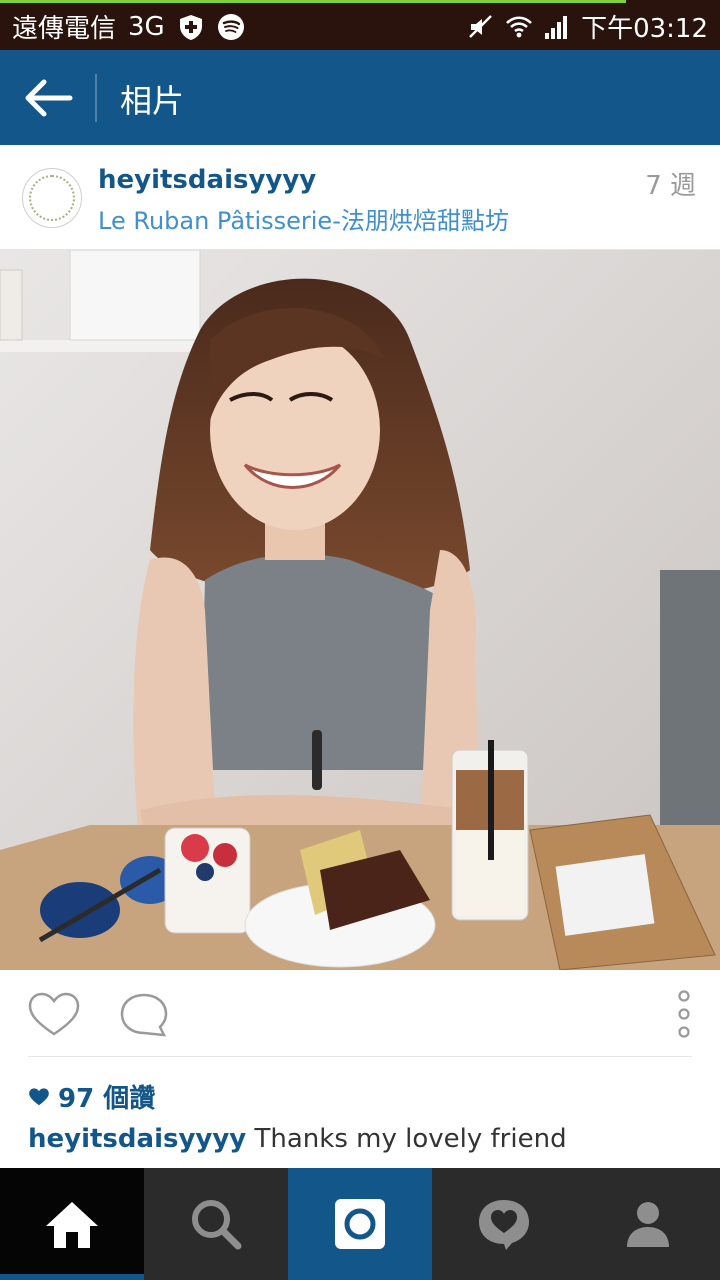 This screenshot has height=1280, width=720. I want to click on home-icon, so click(72, 1225).